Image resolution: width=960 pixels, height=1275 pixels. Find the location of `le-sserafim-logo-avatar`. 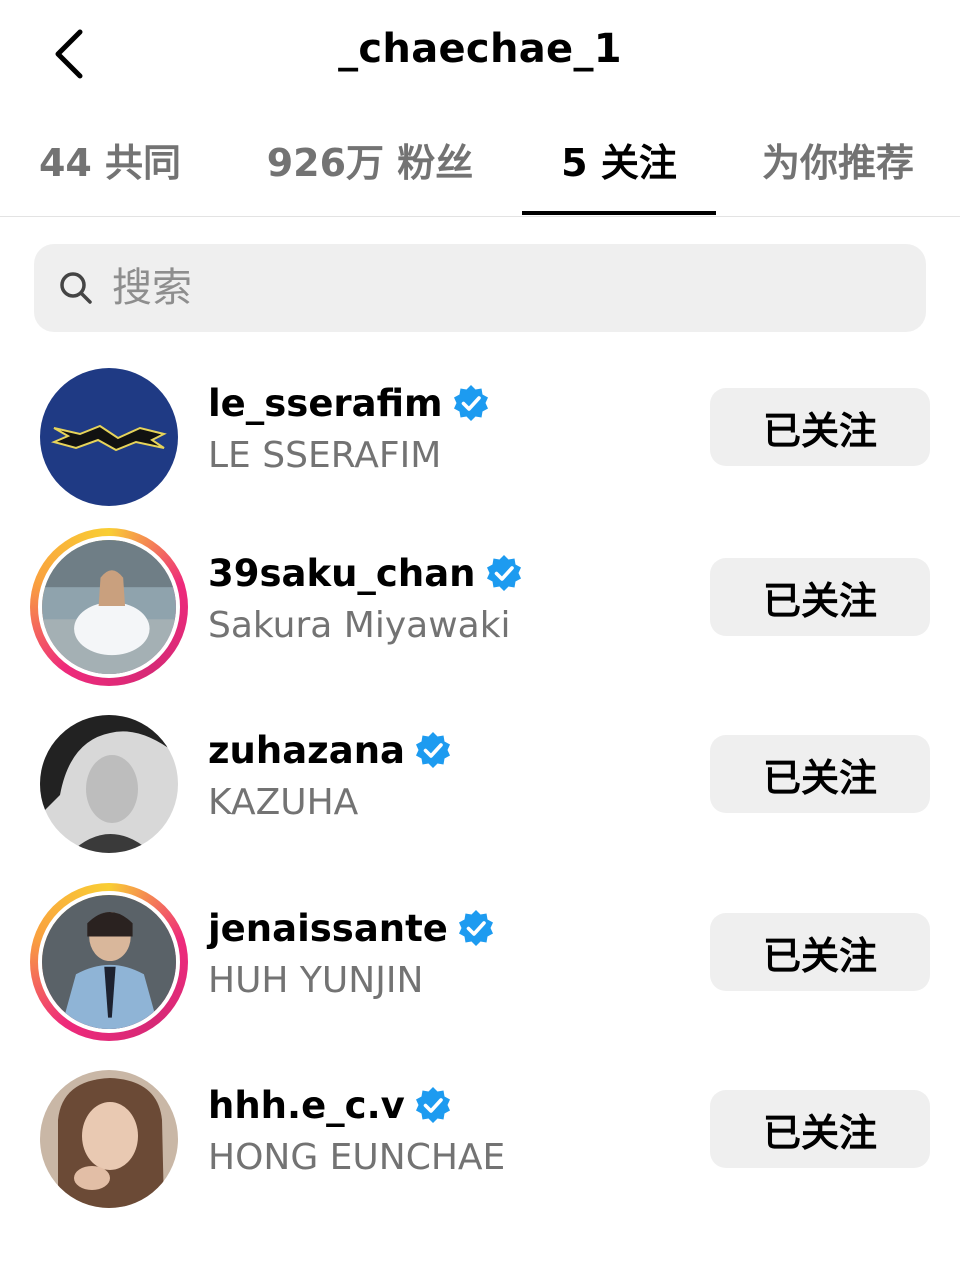

le-sserafim-logo-avatar is located at coordinates (109, 437).